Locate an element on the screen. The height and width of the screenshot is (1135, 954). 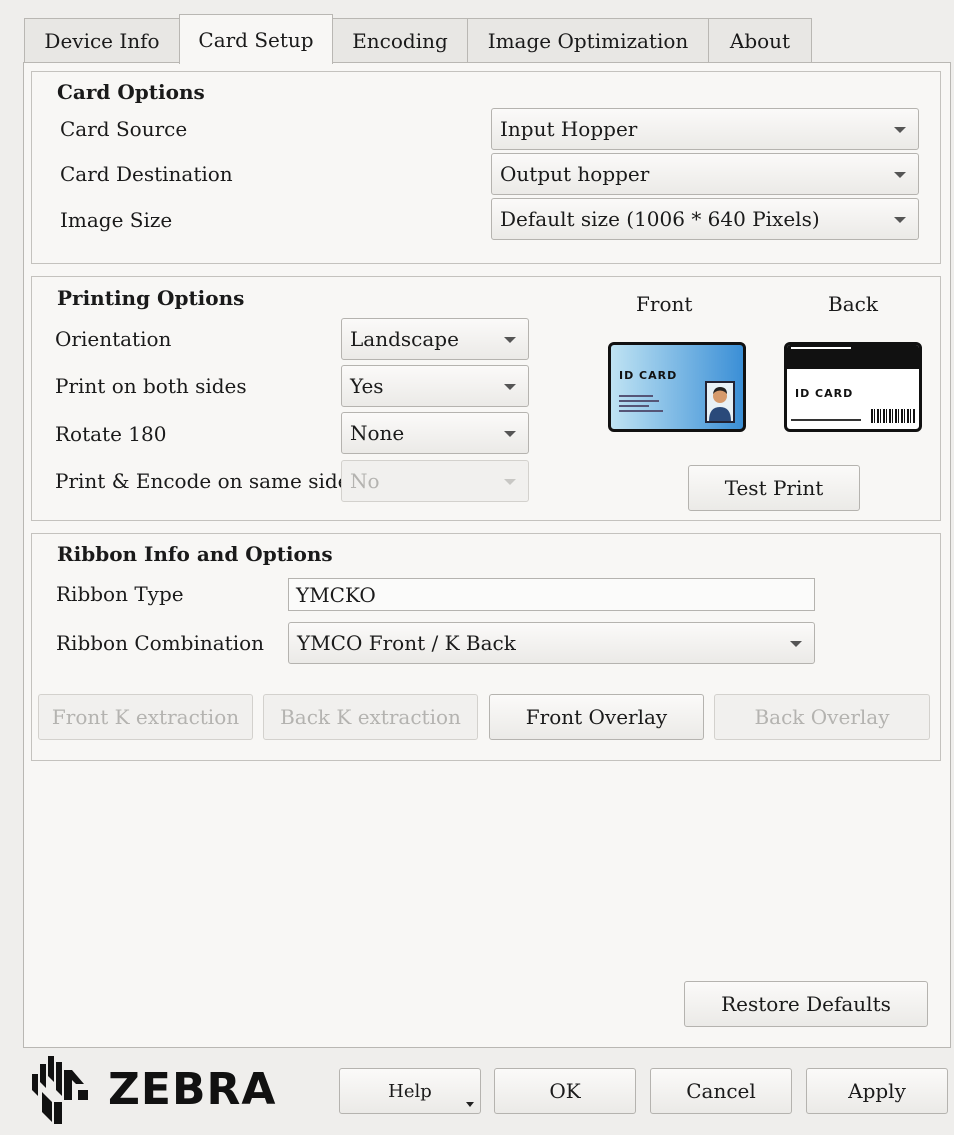
back-card-preview: ID CARD is located at coordinates (853, 387).